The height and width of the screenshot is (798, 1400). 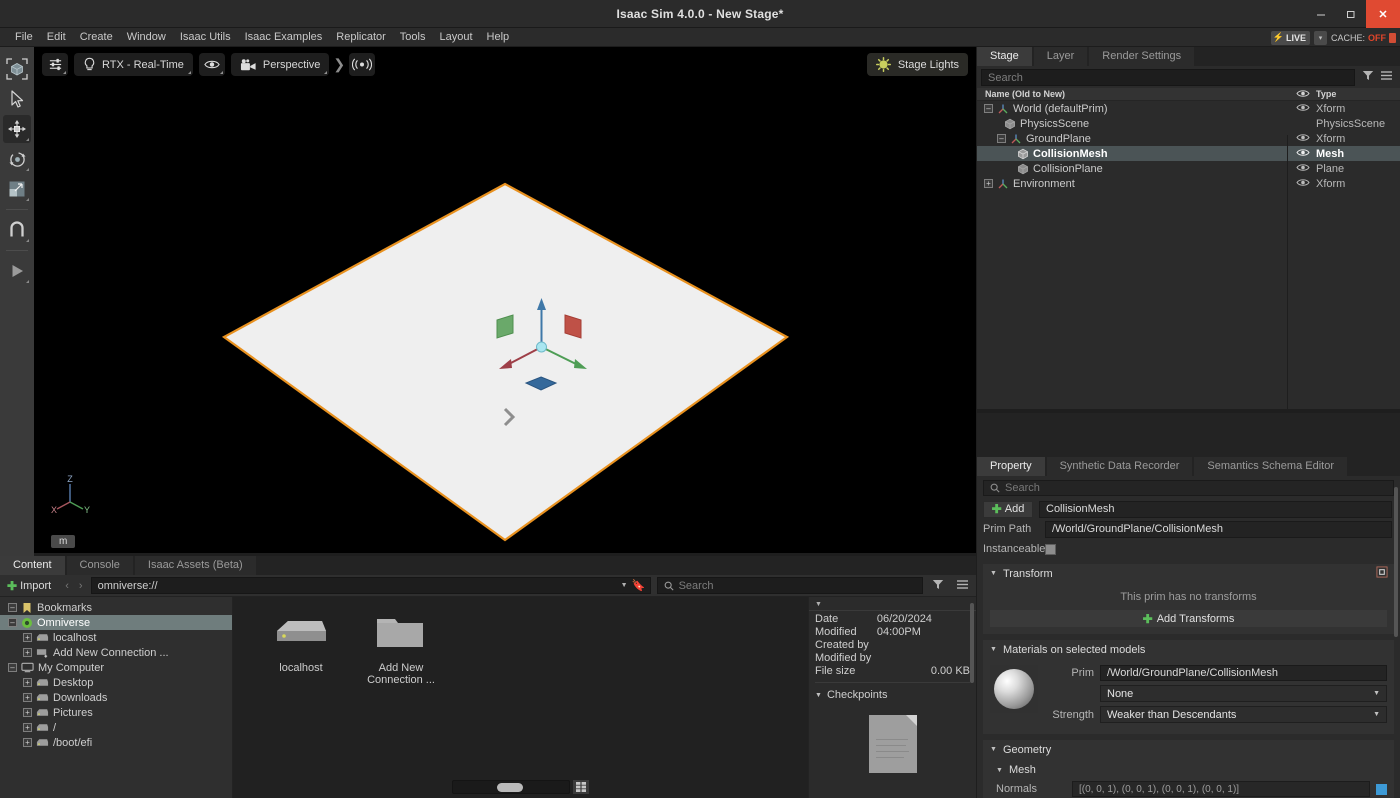 What do you see at coordinates (544, 362) in the screenshot?
I see `move-gizmo-overlay` at bounding box center [544, 362].